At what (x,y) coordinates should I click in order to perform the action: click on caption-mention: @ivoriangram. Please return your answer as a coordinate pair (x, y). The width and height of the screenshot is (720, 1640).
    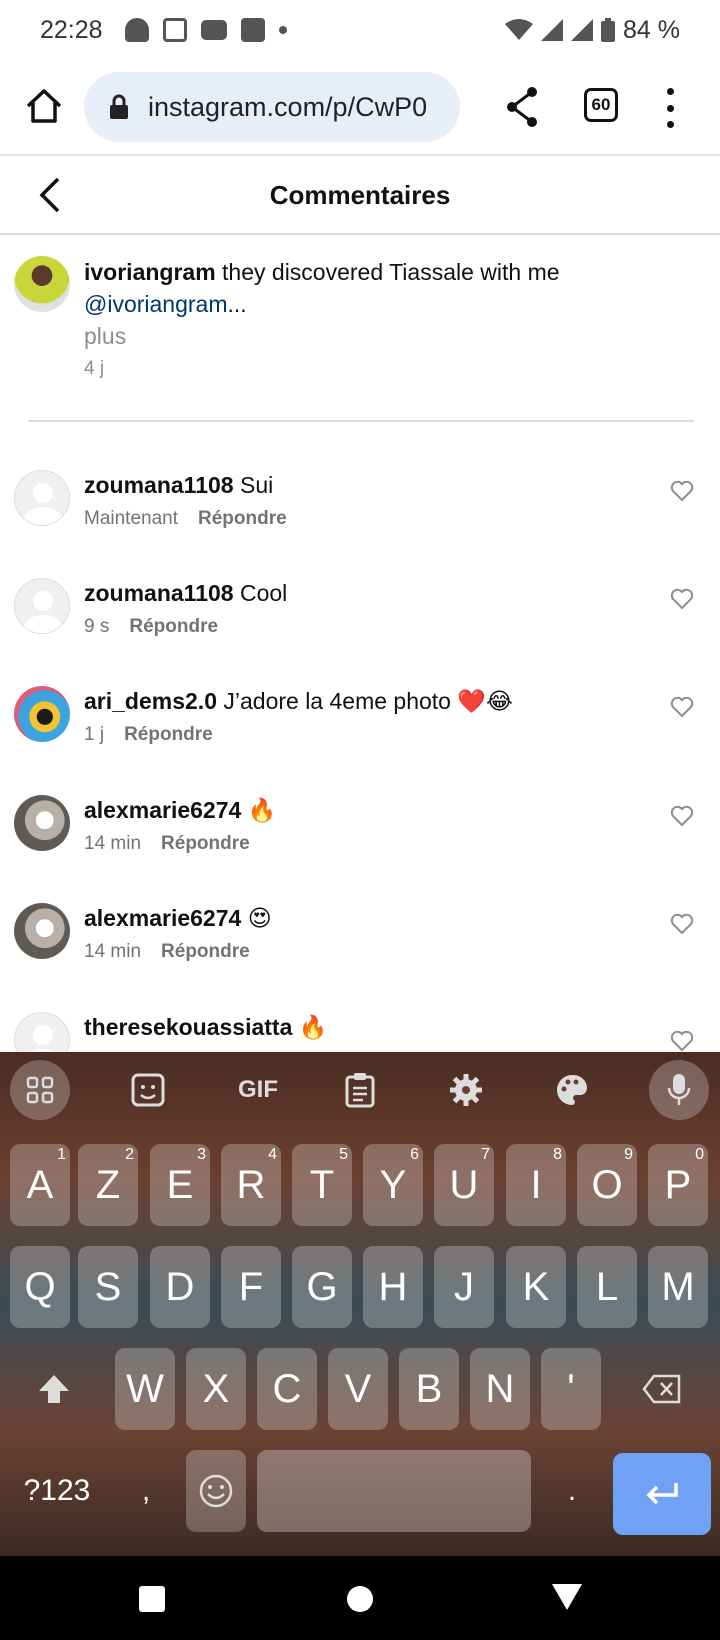
    Looking at the image, I should click on (156, 304).